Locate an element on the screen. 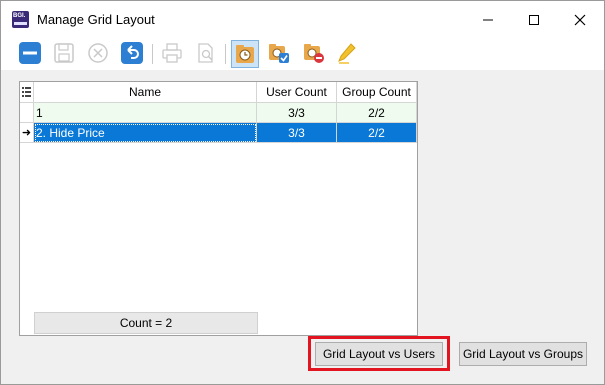  print-button is located at coordinates (172, 53).